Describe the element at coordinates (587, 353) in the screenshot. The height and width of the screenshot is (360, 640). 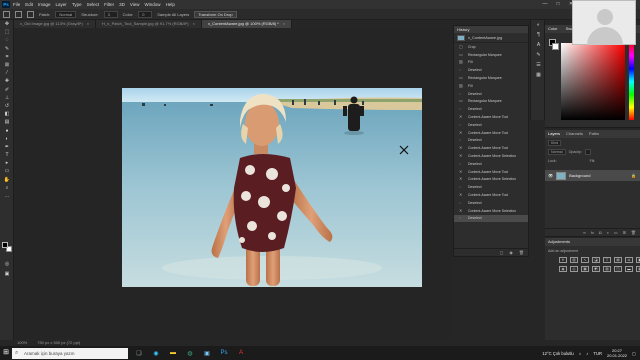
I see `volume-icon: ♪` at that location.